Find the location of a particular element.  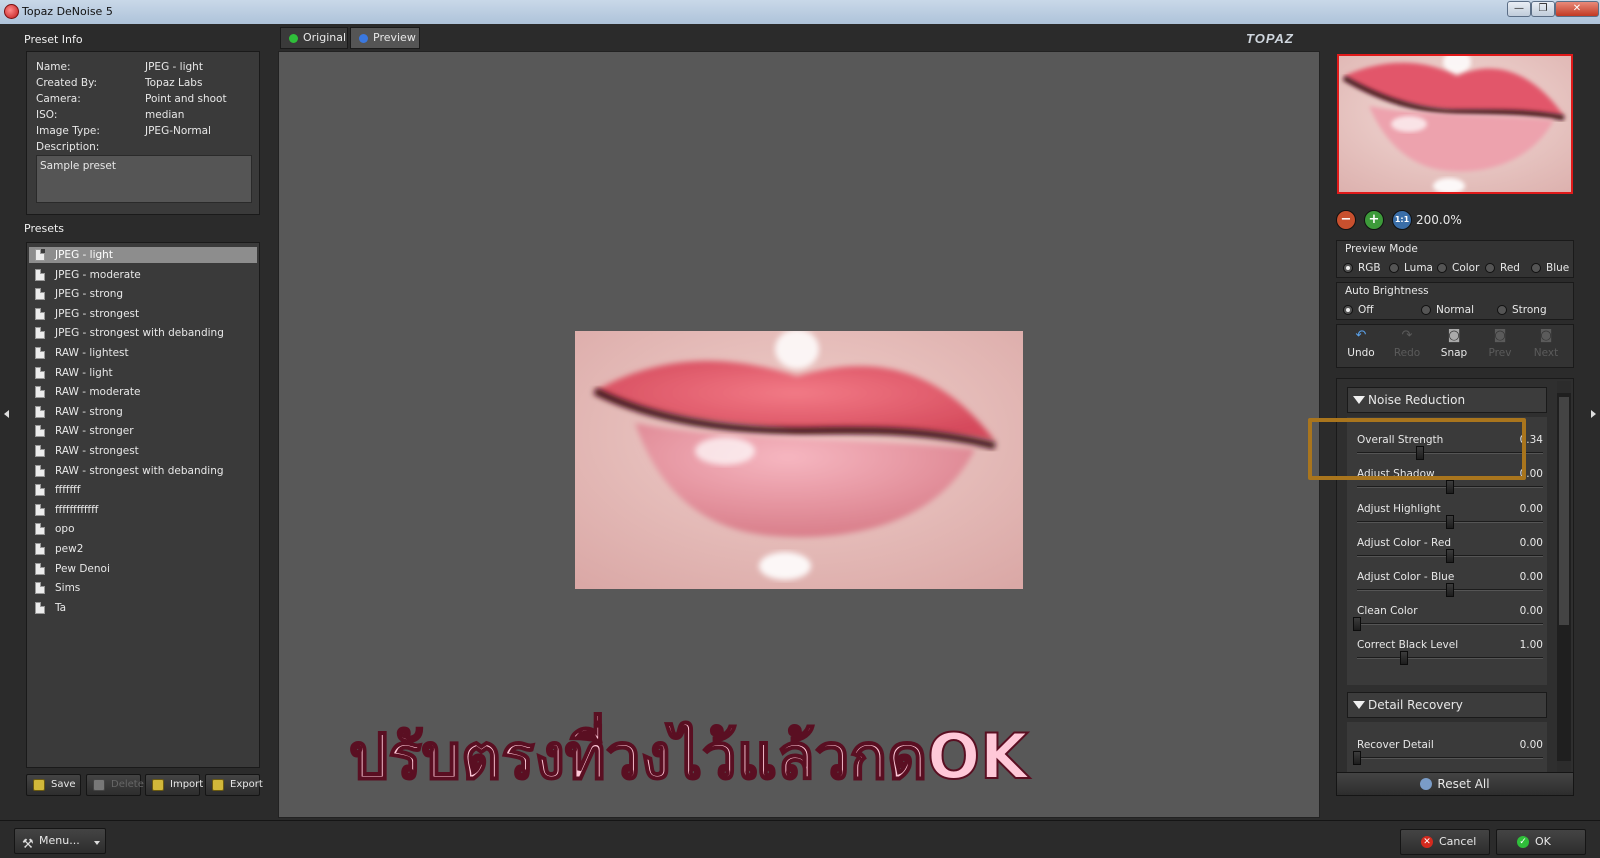

tab-preview: Preview is located at coordinates (385, 38).